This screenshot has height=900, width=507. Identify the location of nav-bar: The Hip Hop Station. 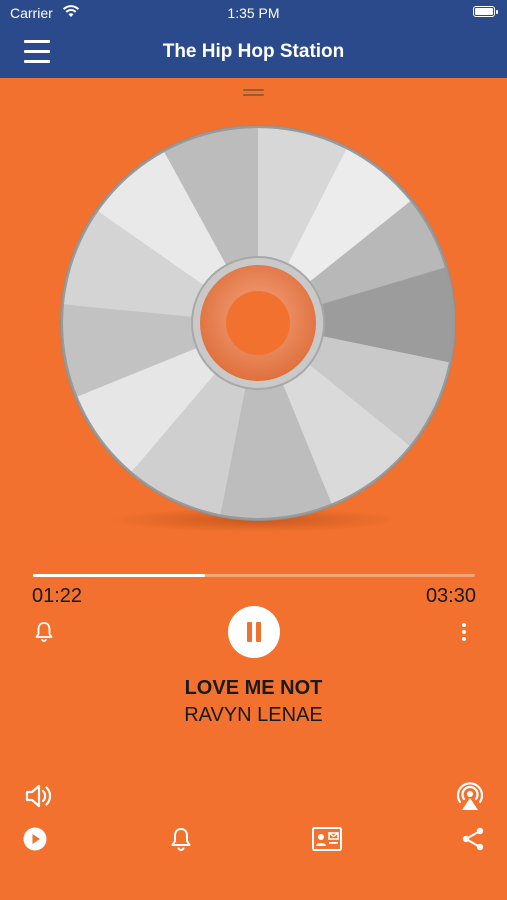
(253, 52).